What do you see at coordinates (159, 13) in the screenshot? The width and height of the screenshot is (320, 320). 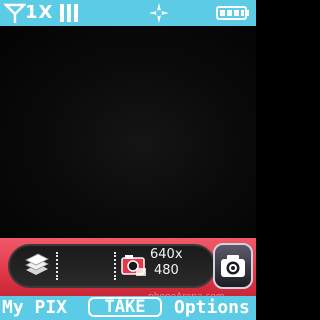 I see `diamond-roam-icon` at bounding box center [159, 13].